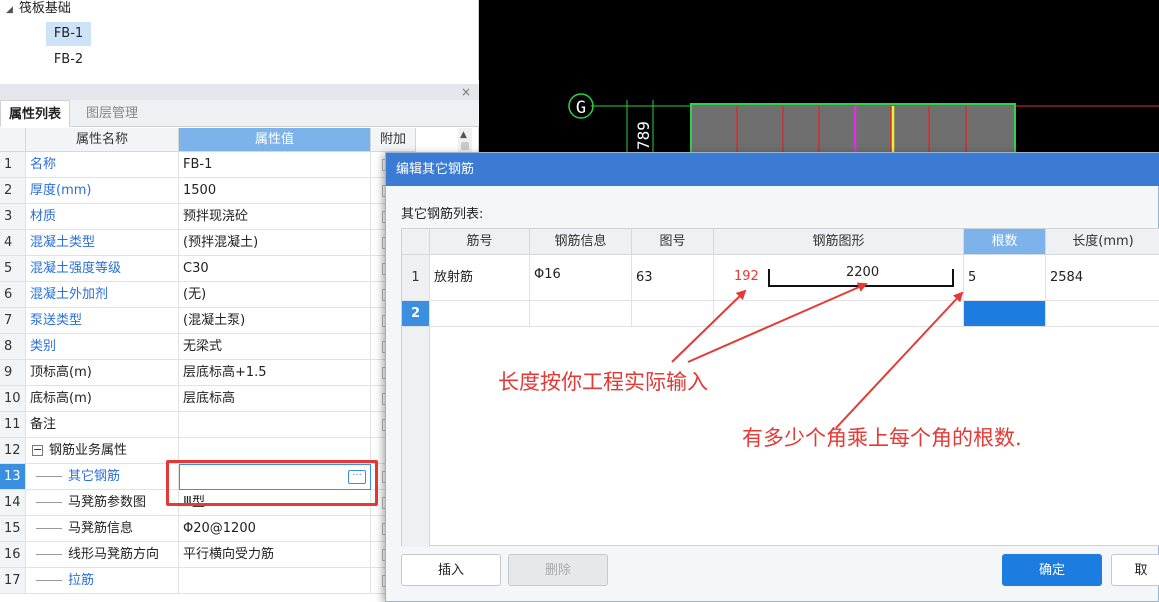  I want to click on property-name: − 钢筋业务属性, so click(102, 451).